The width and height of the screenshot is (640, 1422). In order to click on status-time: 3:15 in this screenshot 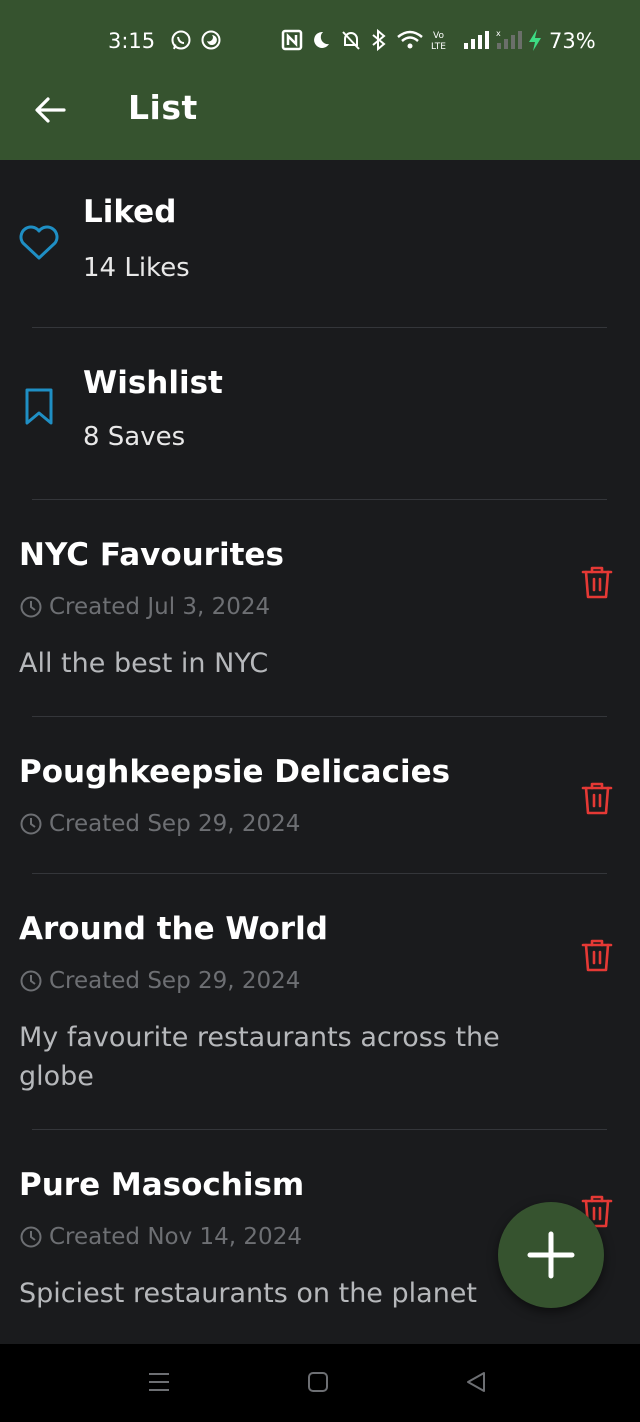, I will do `click(132, 41)`.